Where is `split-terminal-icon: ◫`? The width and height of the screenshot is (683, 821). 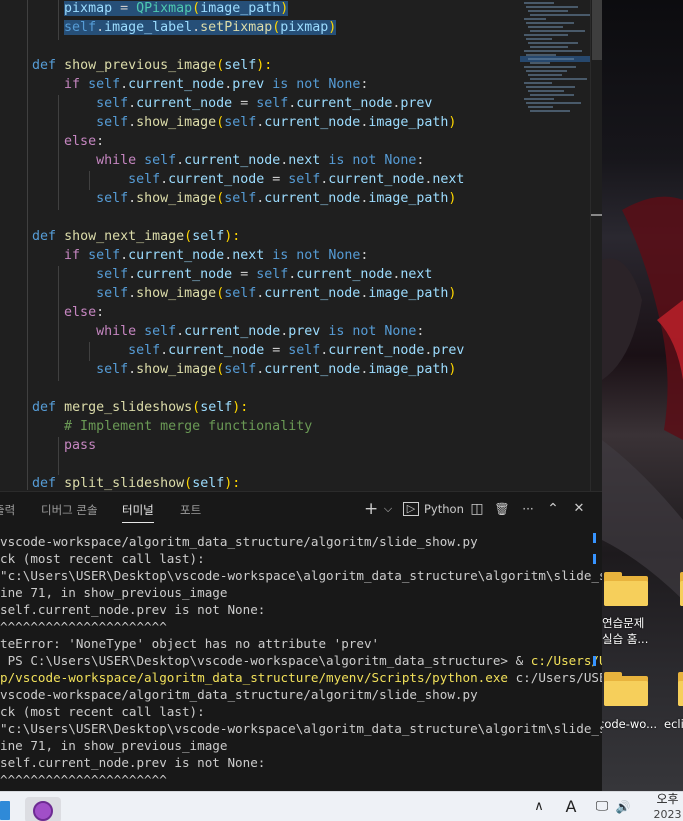 split-terminal-icon: ◫ is located at coordinates (477, 509).